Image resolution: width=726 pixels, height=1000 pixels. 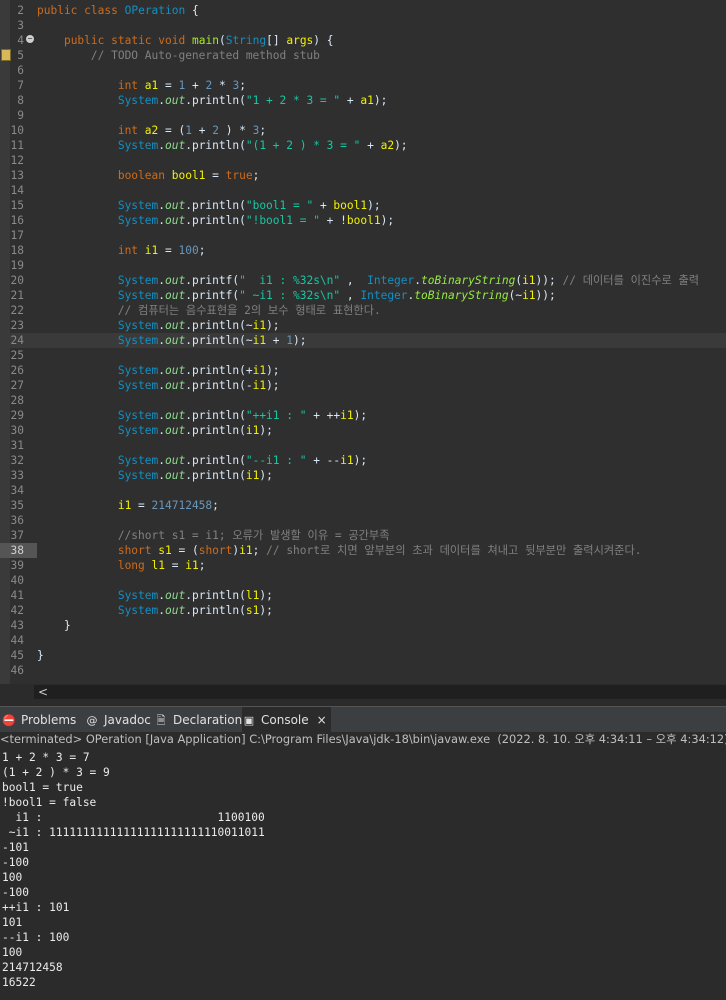 I want to click on tab-javadoc: @ Javadoc, so click(x=120, y=720).